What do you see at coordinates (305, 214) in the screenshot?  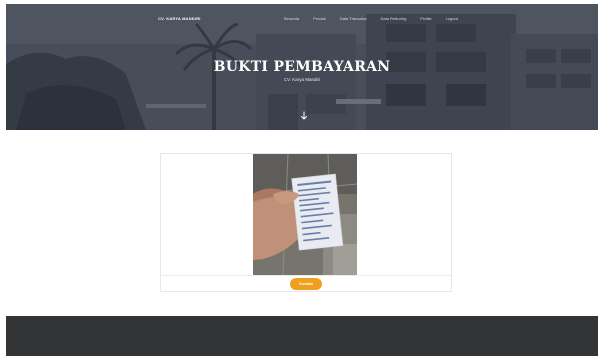 I see `payment-receipt-photo` at bounding box center [305, 214].